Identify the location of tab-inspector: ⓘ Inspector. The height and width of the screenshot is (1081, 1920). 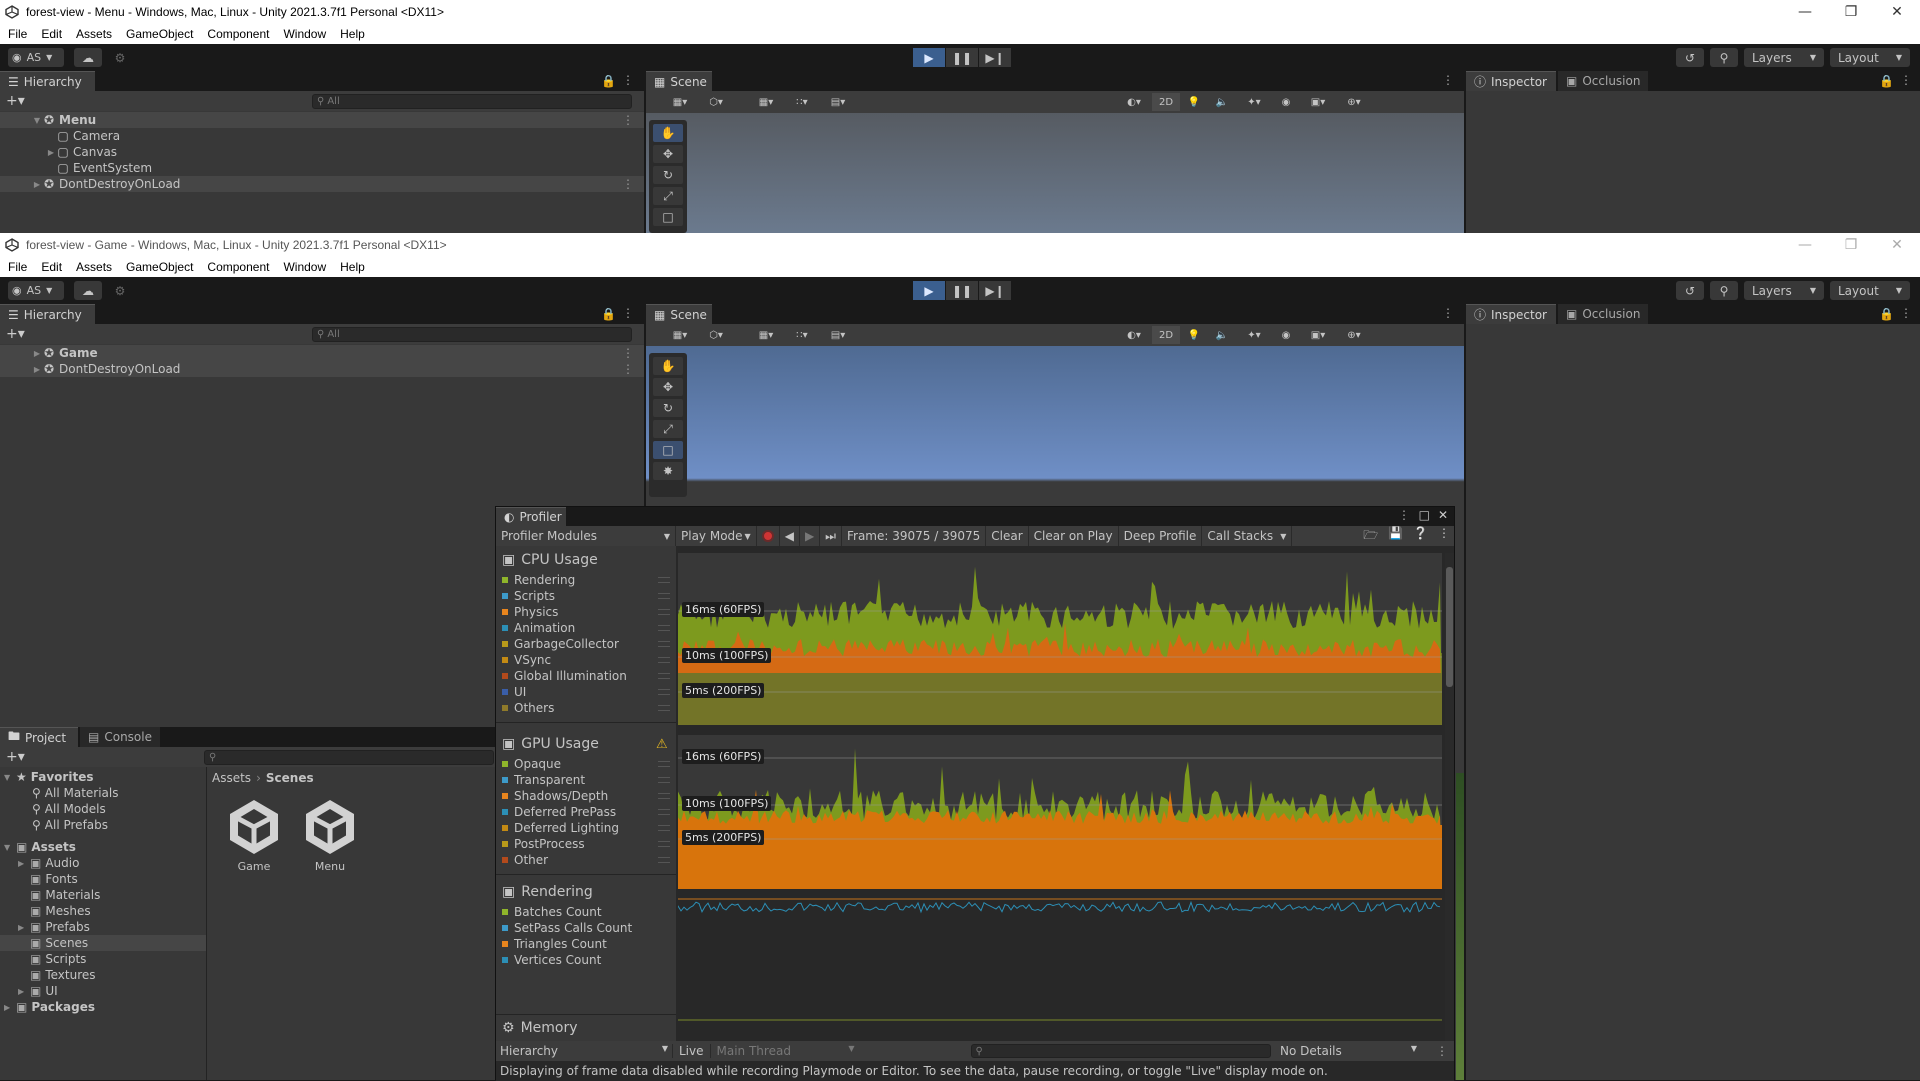
(1511, 314).